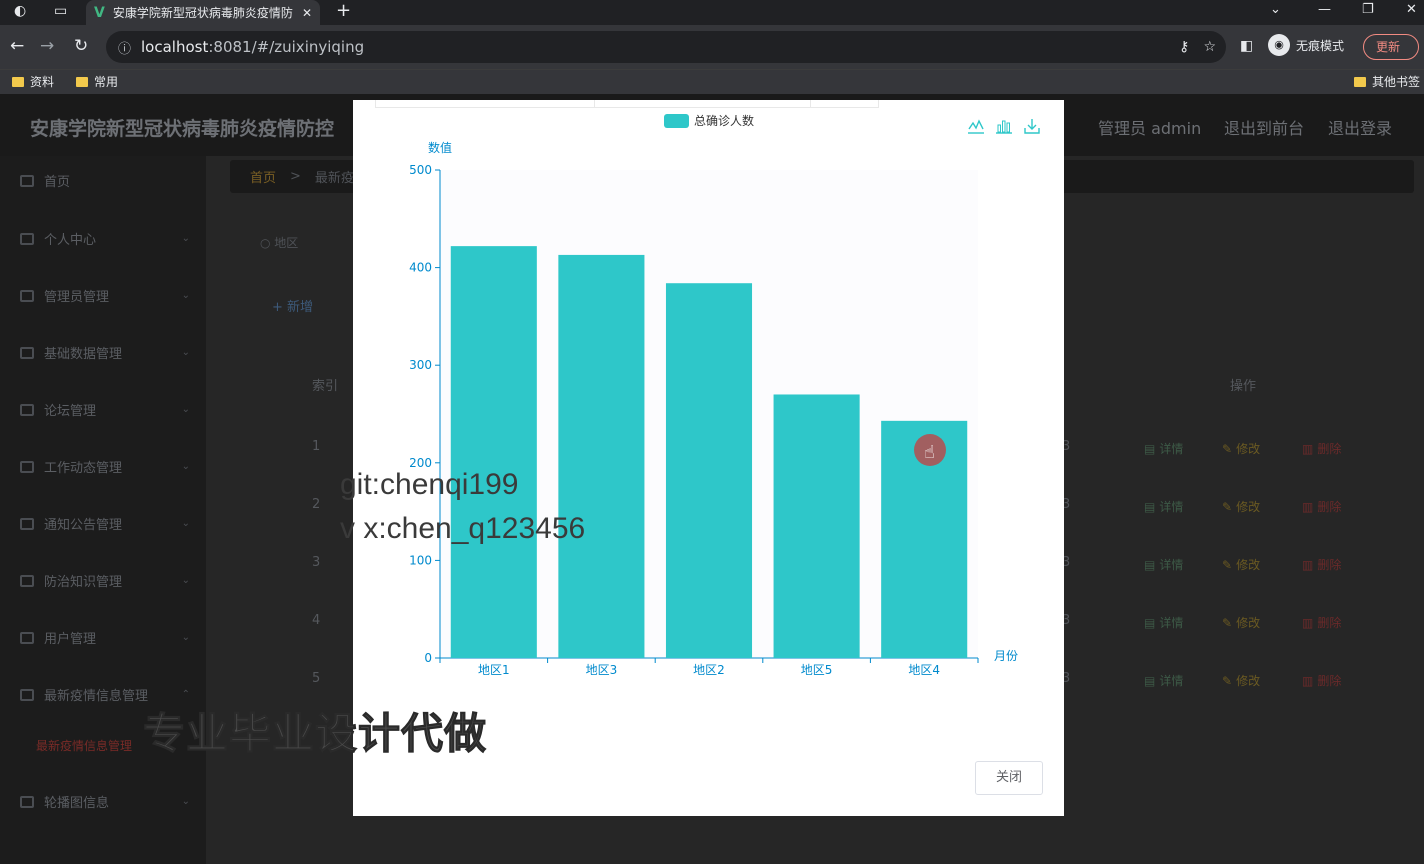  What do you see at coordinates (1391, 47) in the screenshot?
I see `update-button: 更新` at bounding box center [1391, 47].